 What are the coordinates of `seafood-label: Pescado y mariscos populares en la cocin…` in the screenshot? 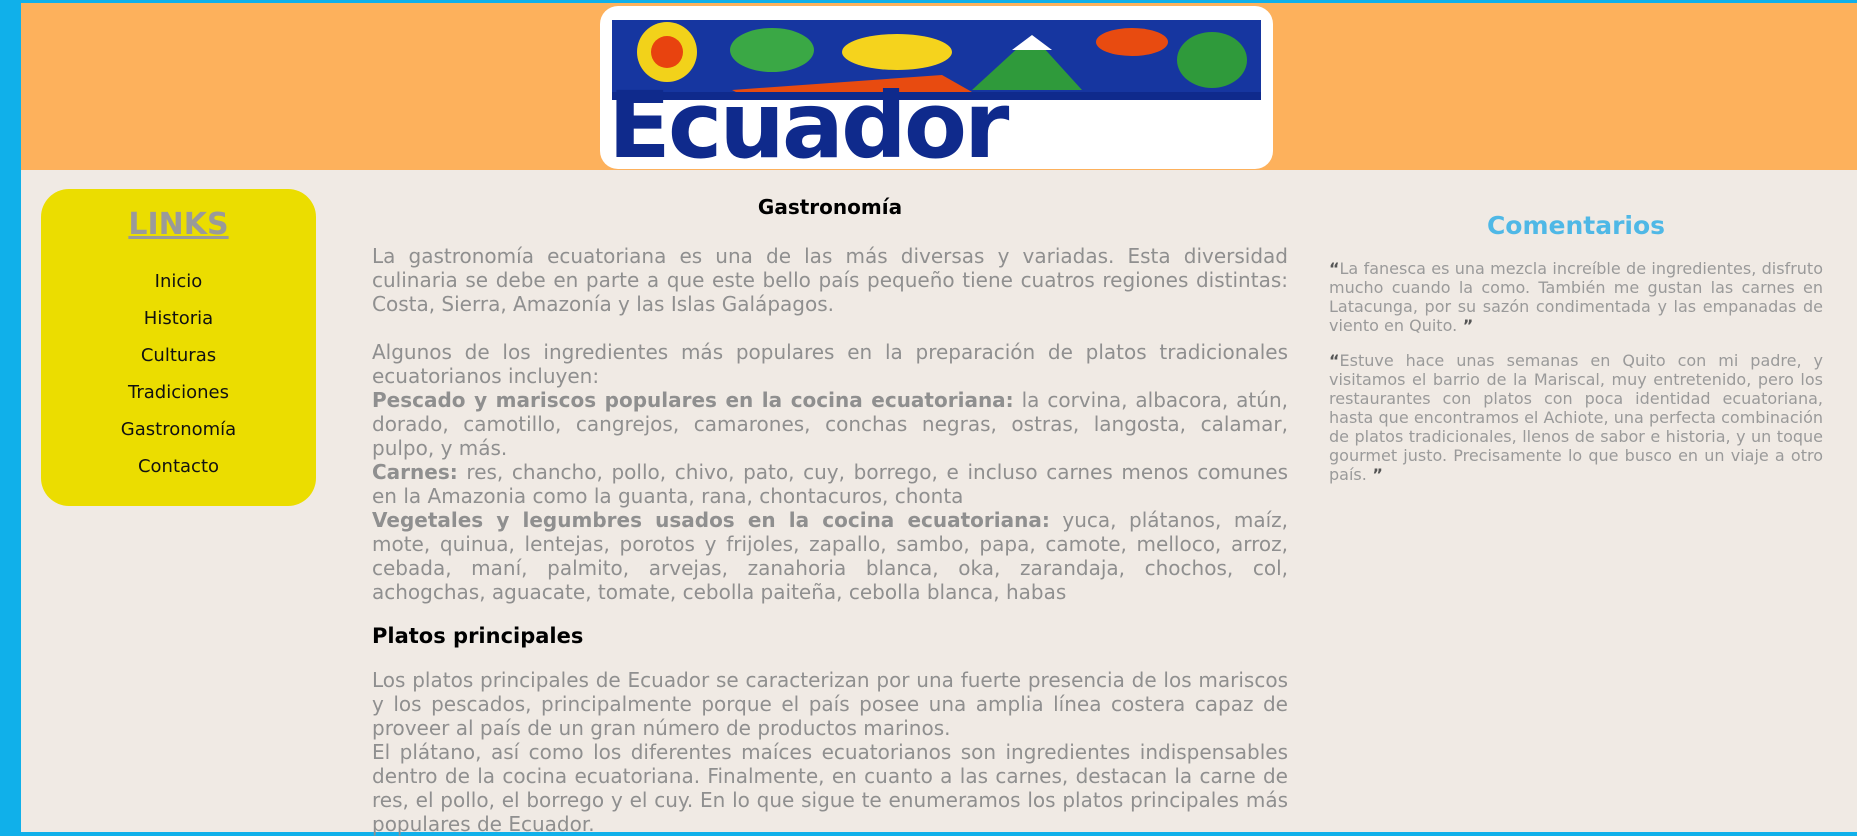 It's located at (693, 400).